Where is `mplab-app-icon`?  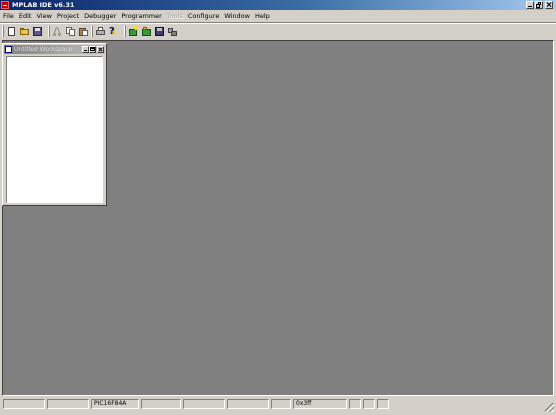
mplab-app-icon is located at coordinates (5, 5).